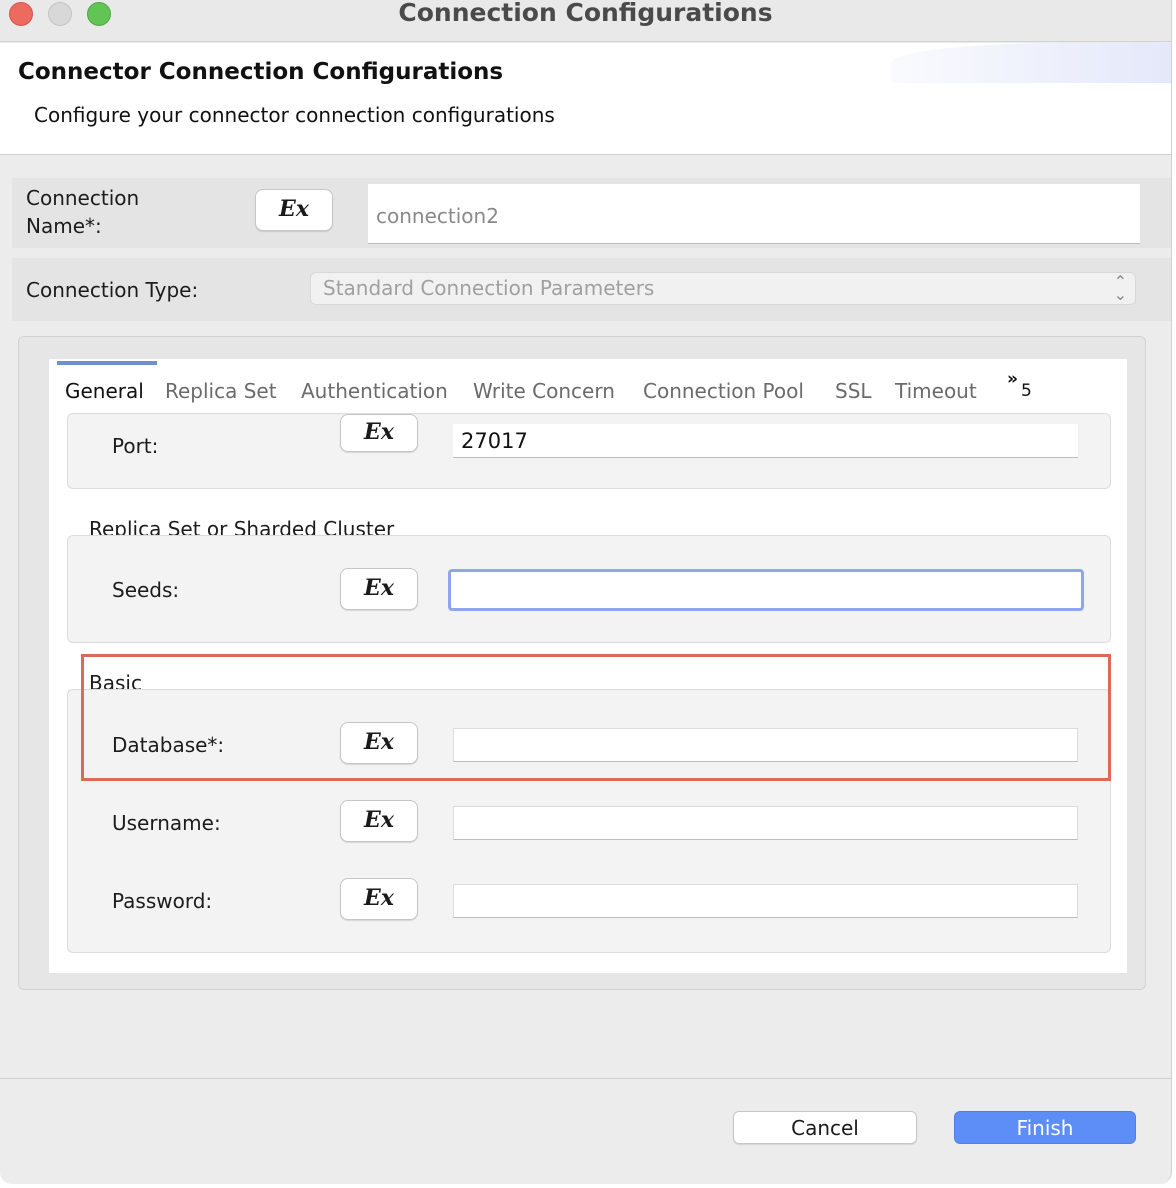 The height and width of the screenshot is (1188, 1176). Describe the element at coordinates (107, 363) in the screenshot. I see `active-tab-indicator` at that location.